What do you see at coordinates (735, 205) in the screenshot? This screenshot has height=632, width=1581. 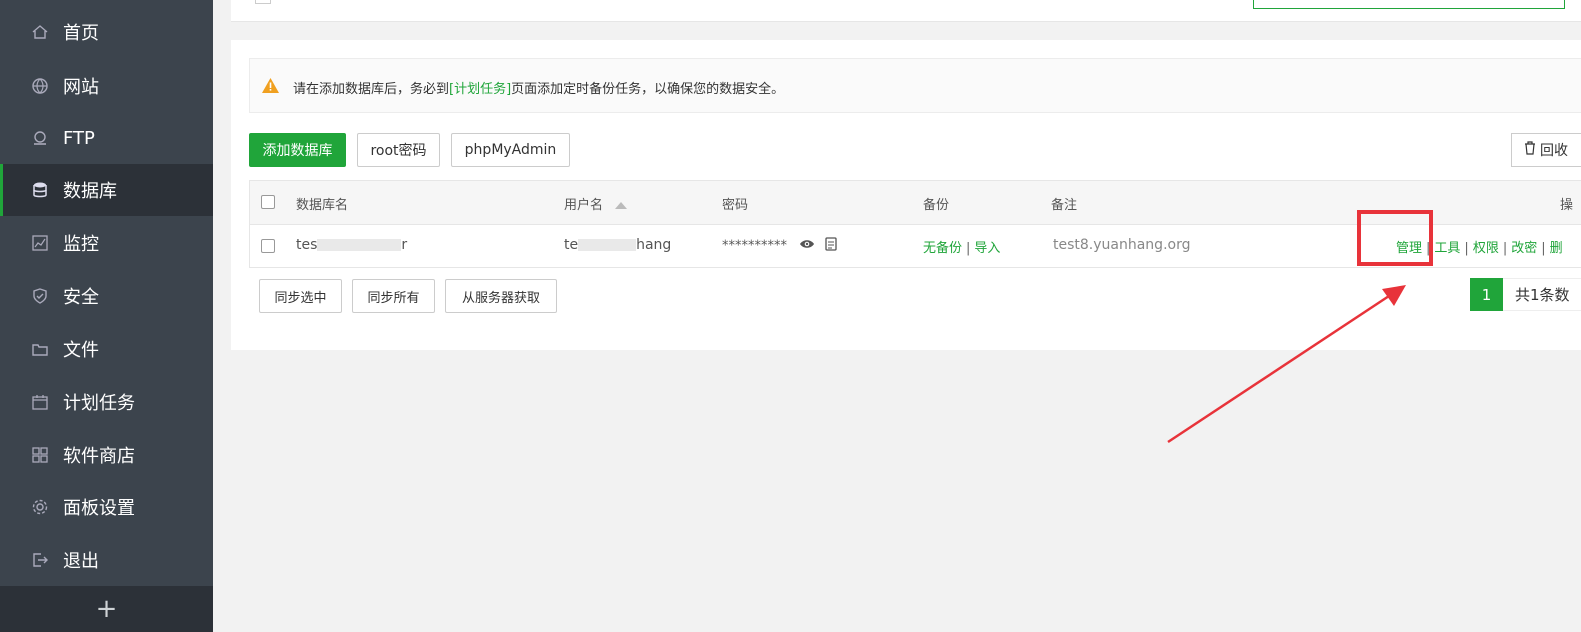 I see `header-password: 密码` at bounding box center [735, 205].